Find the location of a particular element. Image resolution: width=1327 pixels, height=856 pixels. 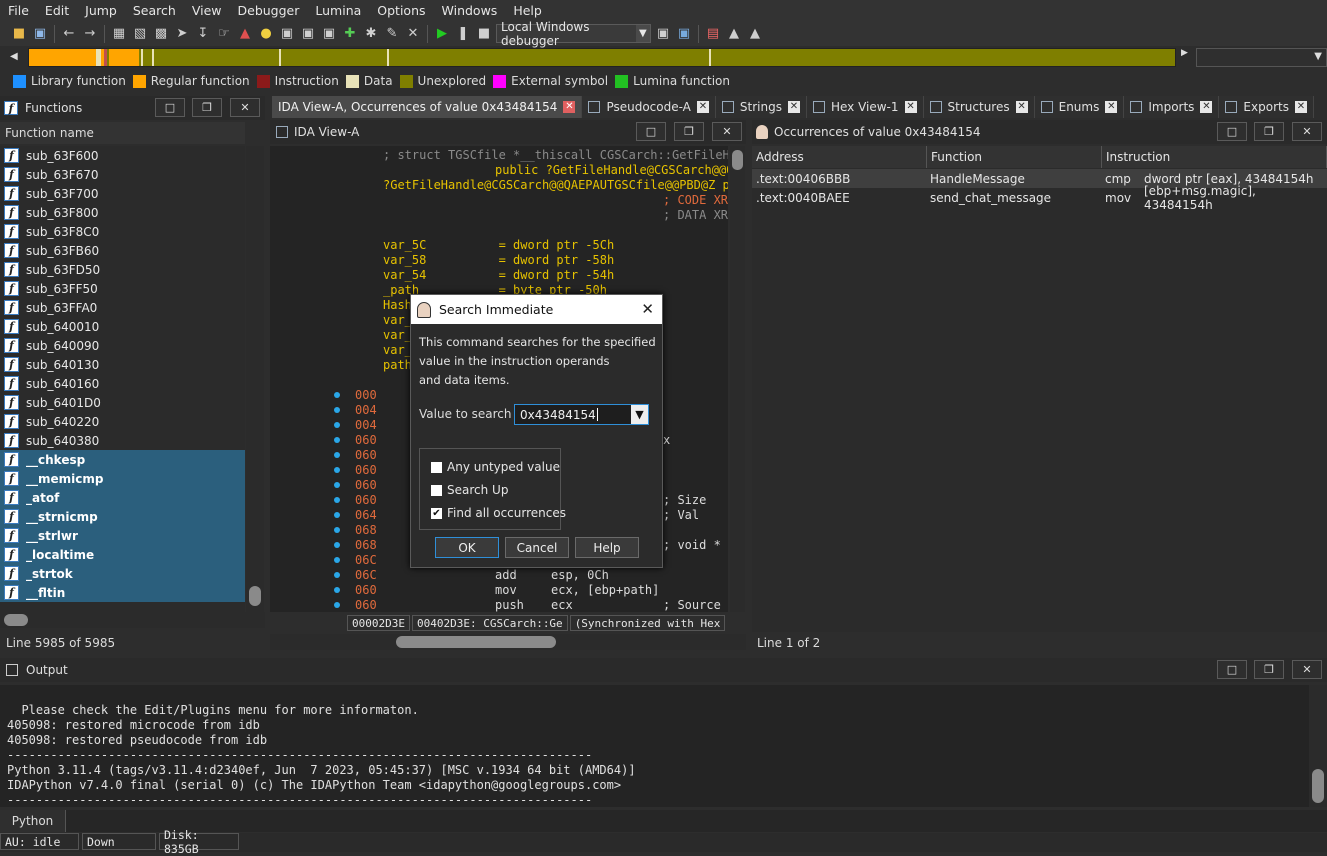

occurrence-op: [ebp+msg.magic], 43484154h is located at coordinates (1235, 198).